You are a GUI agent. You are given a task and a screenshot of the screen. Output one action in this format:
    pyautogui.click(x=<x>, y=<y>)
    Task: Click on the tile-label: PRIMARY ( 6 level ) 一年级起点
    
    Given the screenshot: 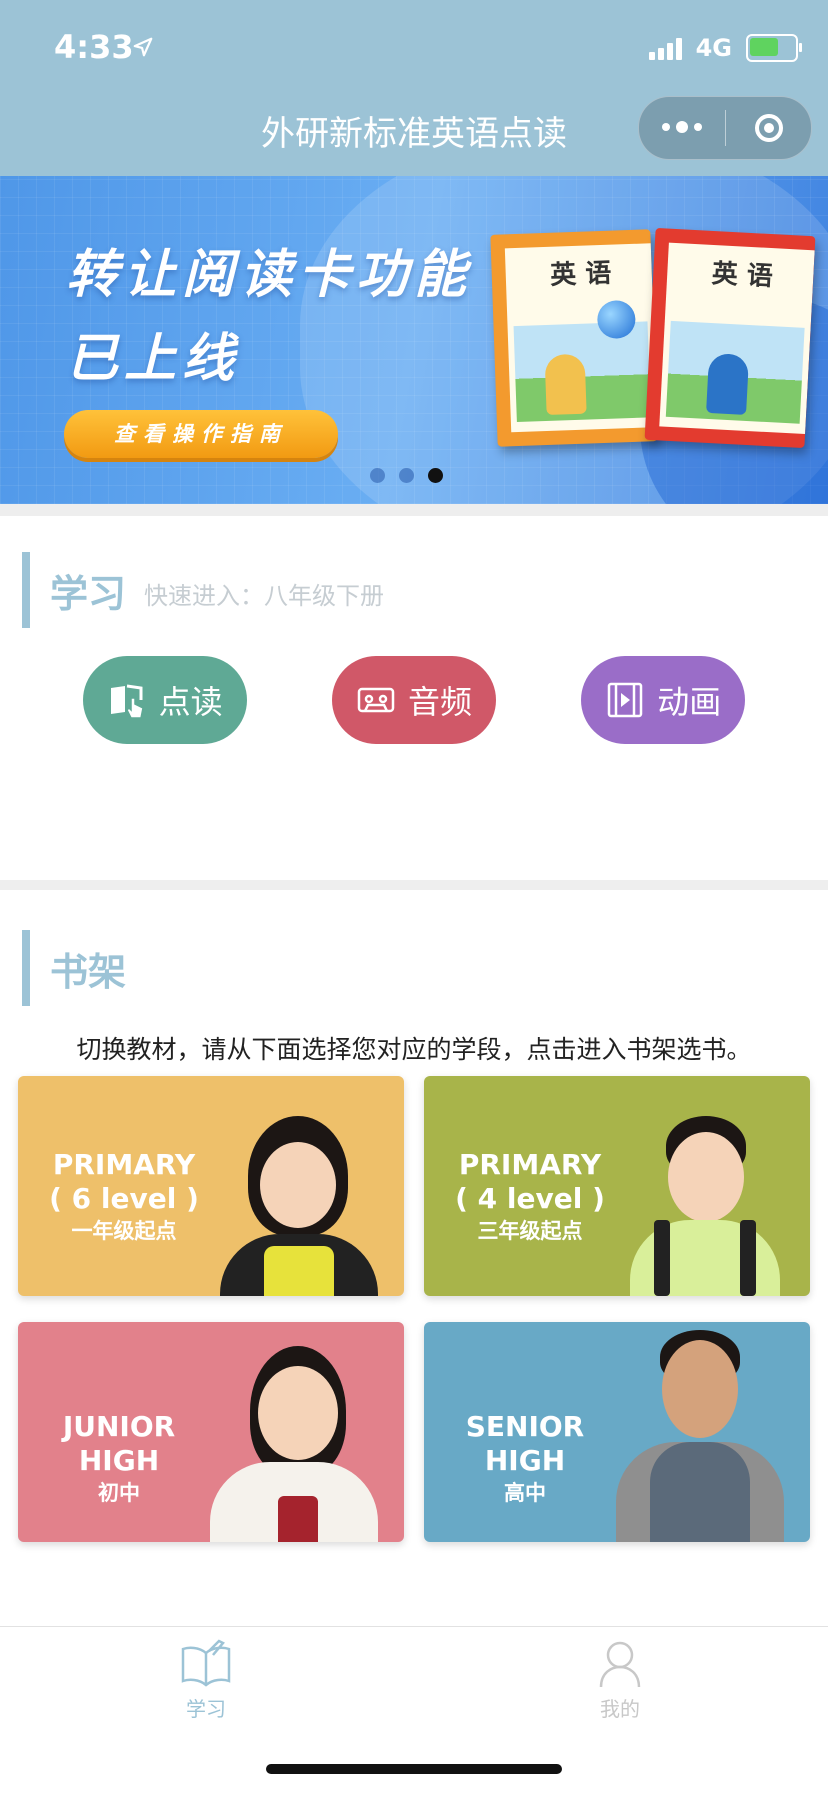 What is the action you would take?
    pyautogui.click(x=124, y=1197)
    